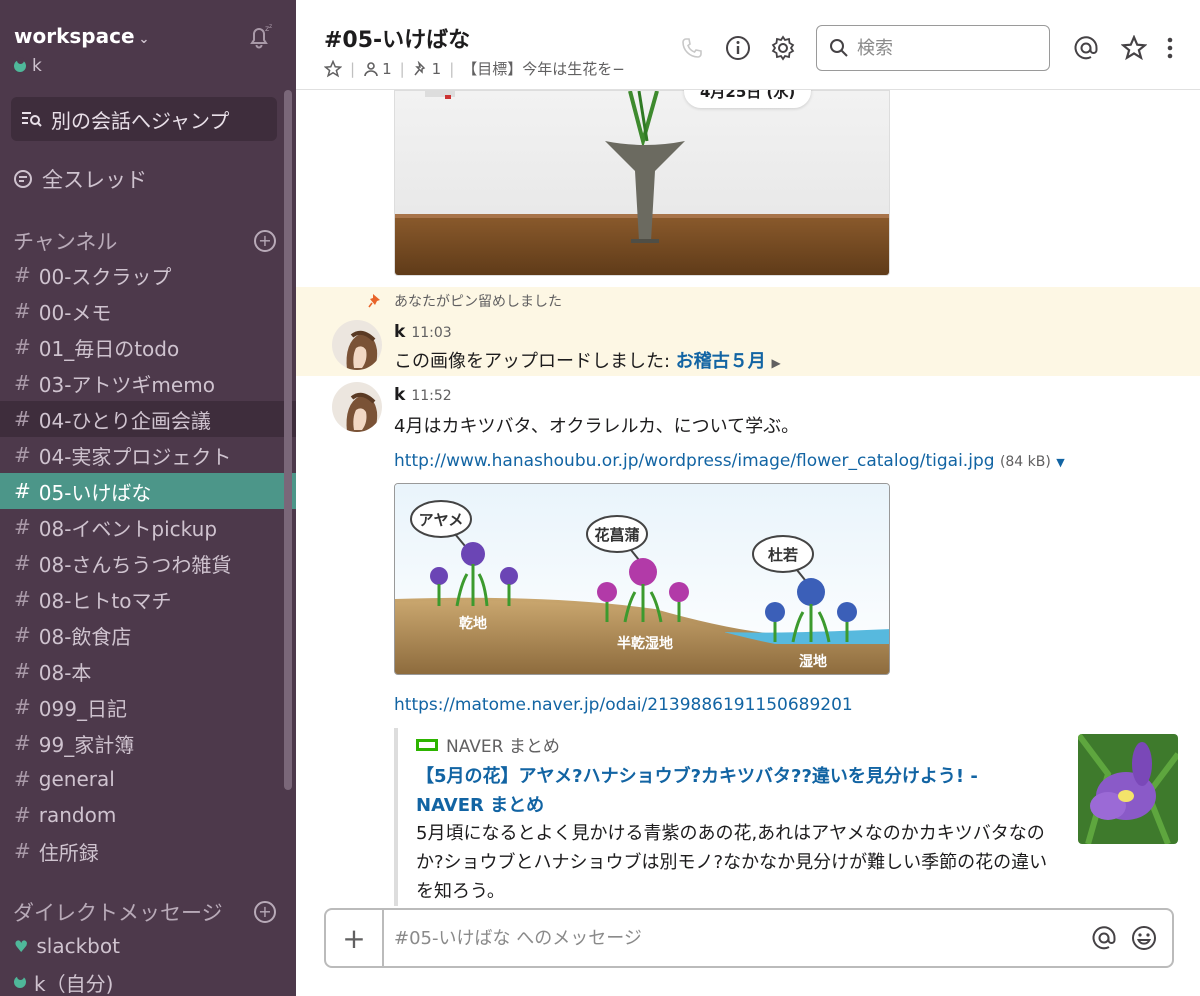  What do you see at coordinates (431, 396) in the screenshot?
I see `message-time: 11:52` at bounding box center [431, 396].